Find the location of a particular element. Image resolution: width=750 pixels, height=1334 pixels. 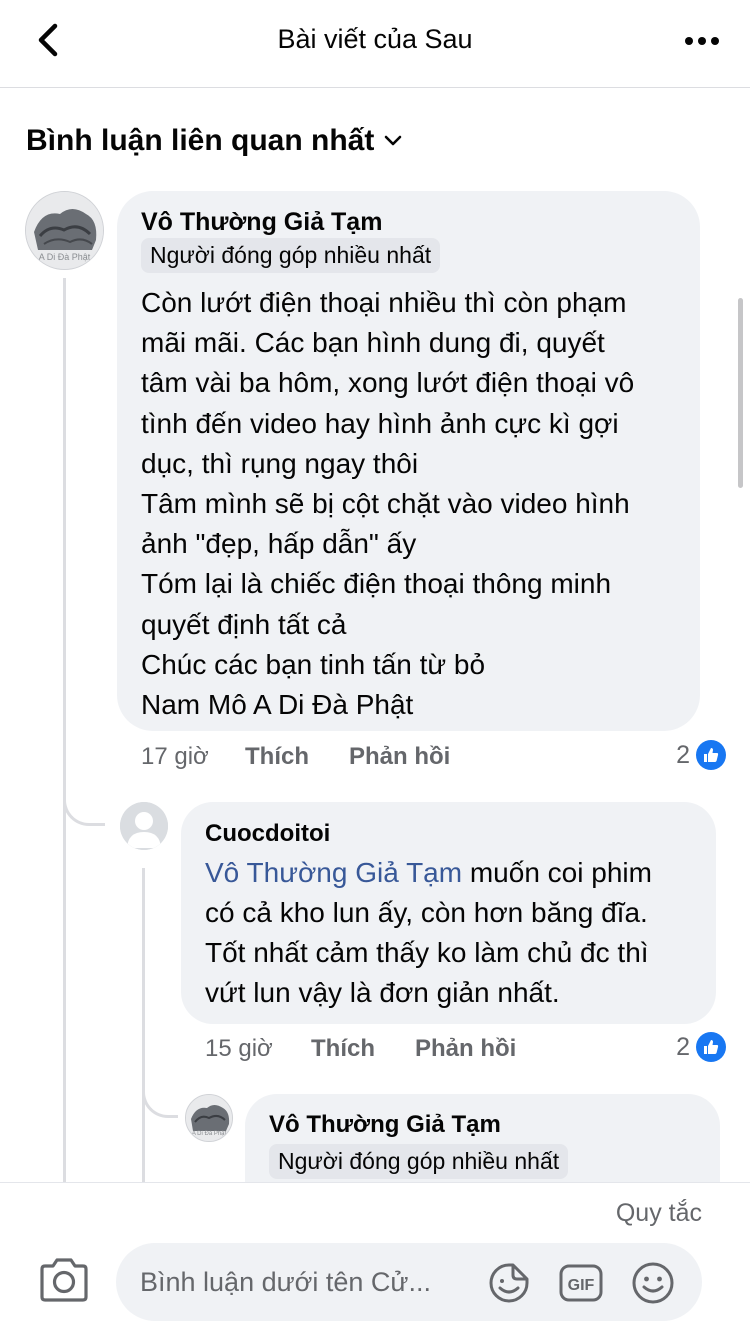

sort-label: Bình luận liên quan nhất is located at coordinates (200, 140).